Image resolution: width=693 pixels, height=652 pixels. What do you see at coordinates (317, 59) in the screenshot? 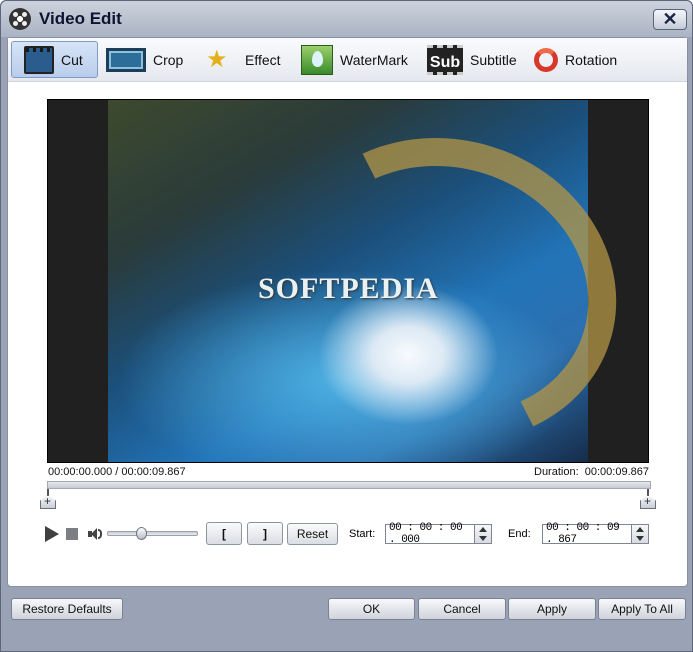
I see `watermark-drop-icon` at bounding box center [317, 59].